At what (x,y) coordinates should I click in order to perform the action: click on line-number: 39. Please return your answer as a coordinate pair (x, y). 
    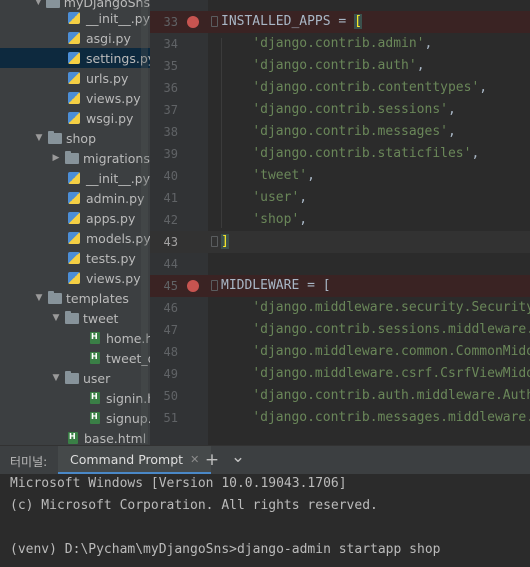
    Looking at the image, I should click on (164, 154).